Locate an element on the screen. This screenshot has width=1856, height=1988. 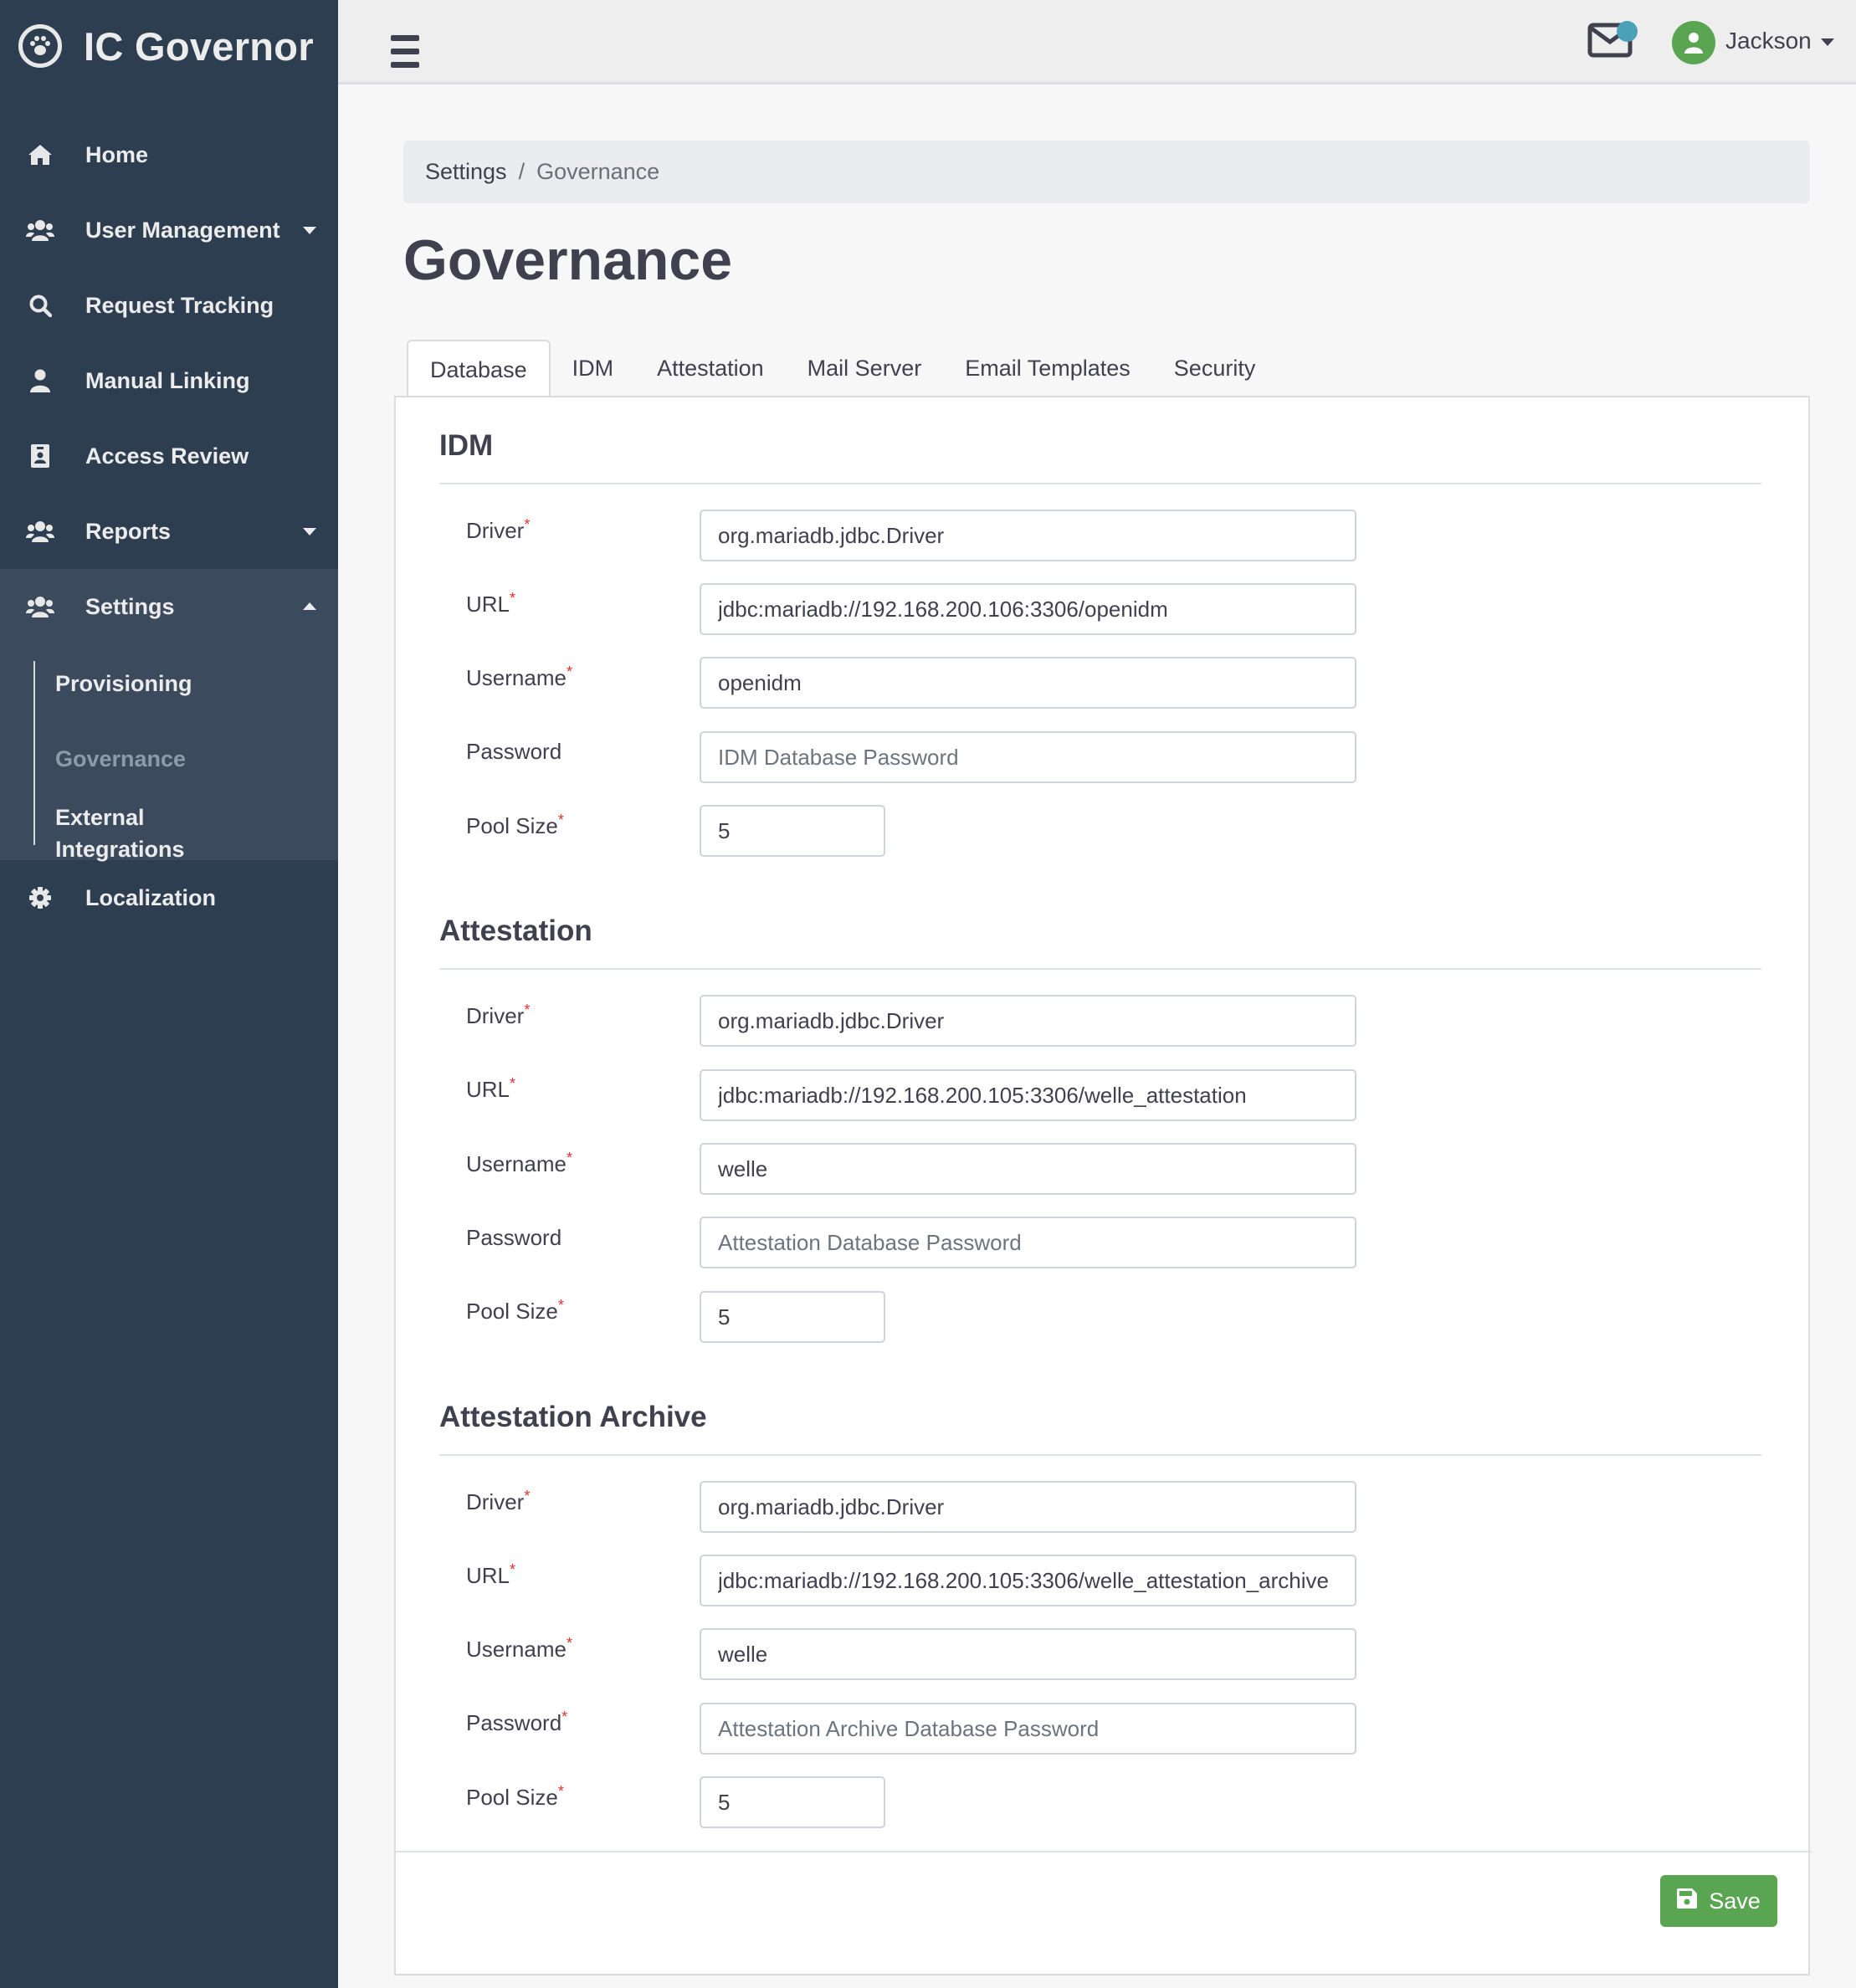
brand: IC Governor is located at coordinates (166, 46).